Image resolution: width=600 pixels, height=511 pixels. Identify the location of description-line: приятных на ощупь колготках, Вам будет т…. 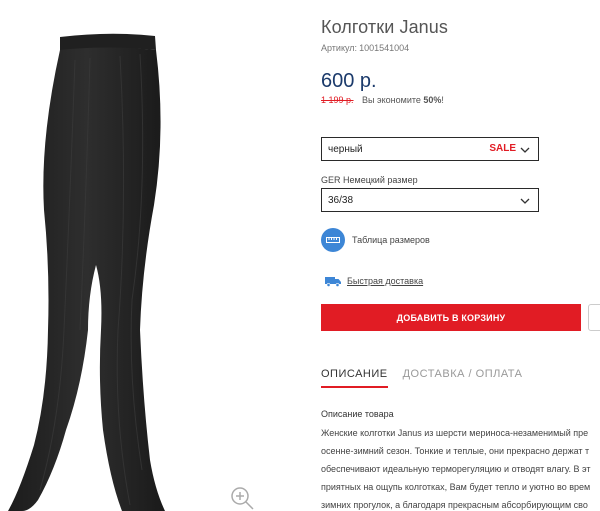
(456, 487).